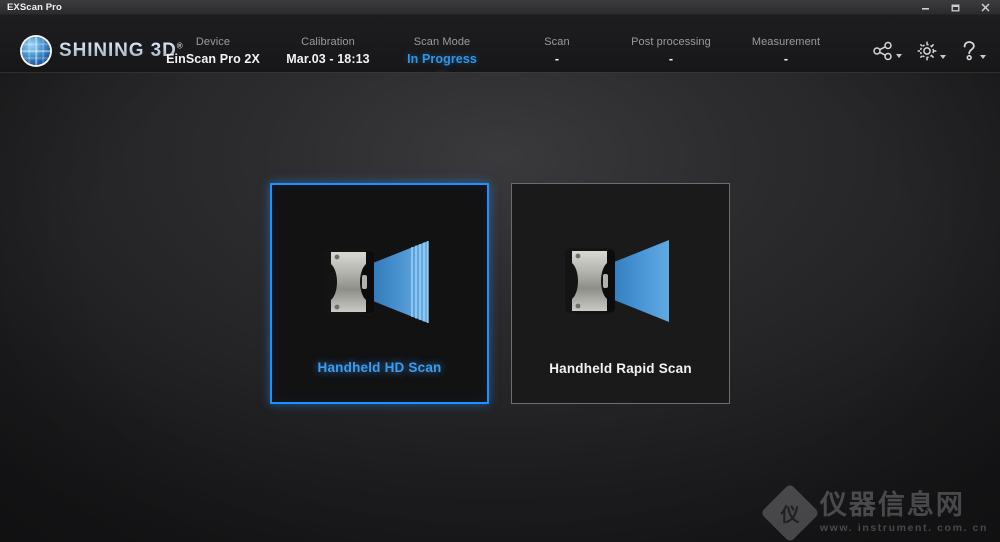 This screenshot has width=1000, height=542. Describe the element at coordinates (892, 505) in the screenshot. I see `watermark-chinese: 仪器信息网` at that location.